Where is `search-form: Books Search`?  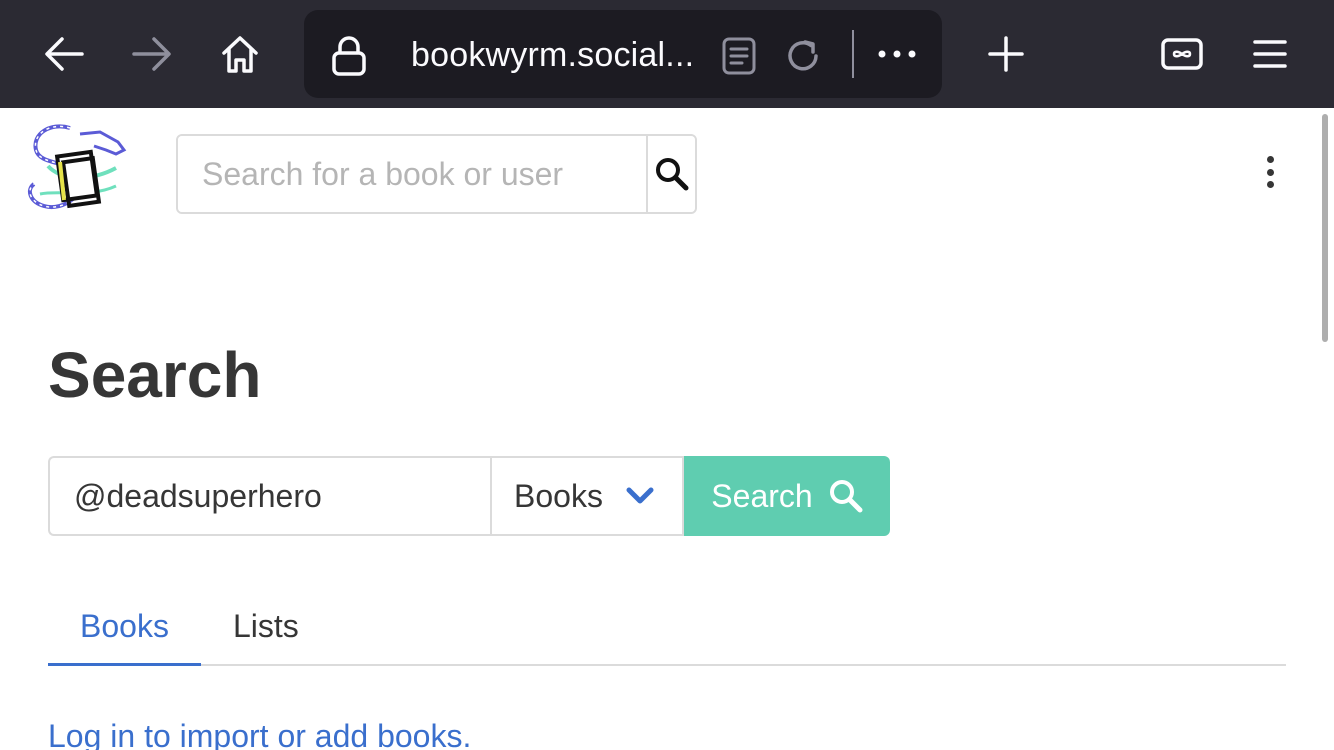
search-form: Books Search is located at coordinates (469, 496).